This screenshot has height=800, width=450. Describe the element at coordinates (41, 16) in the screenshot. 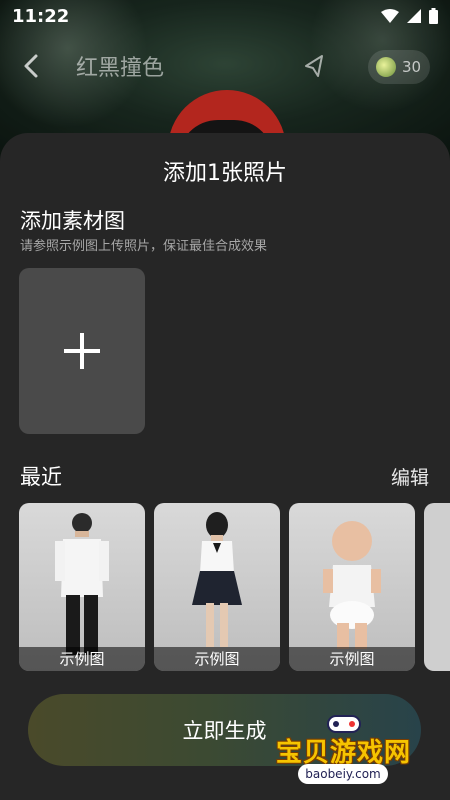

I see `status-time: 11:22` at that location.